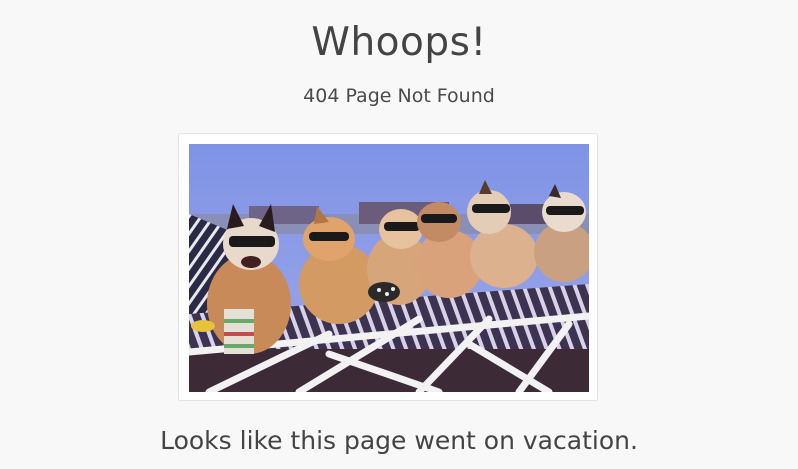 This screenshot has width=798, height=469. I want to click on page-title: Whoops!, so click(399, 42).